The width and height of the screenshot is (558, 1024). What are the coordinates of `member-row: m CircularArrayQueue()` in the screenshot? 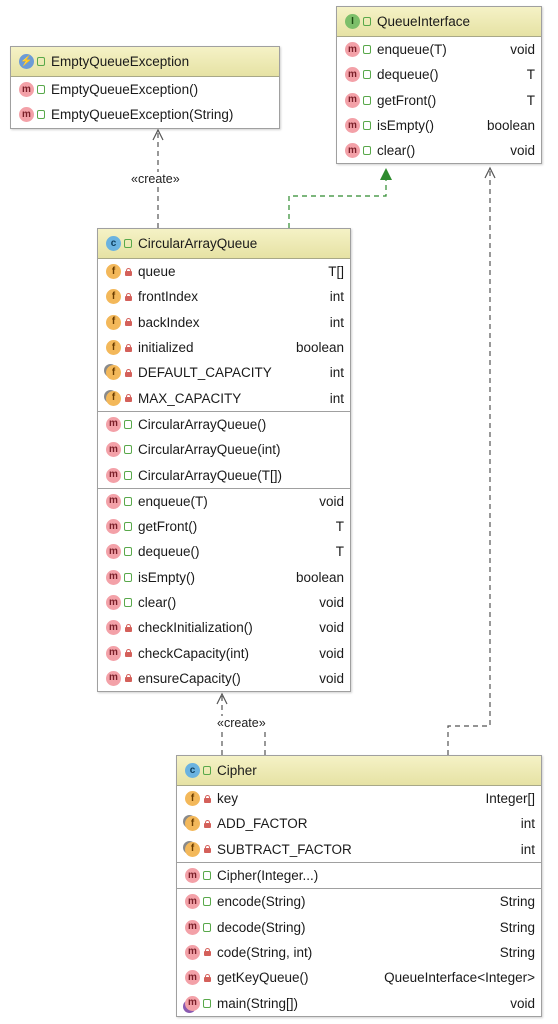 It's located at (224, 424).